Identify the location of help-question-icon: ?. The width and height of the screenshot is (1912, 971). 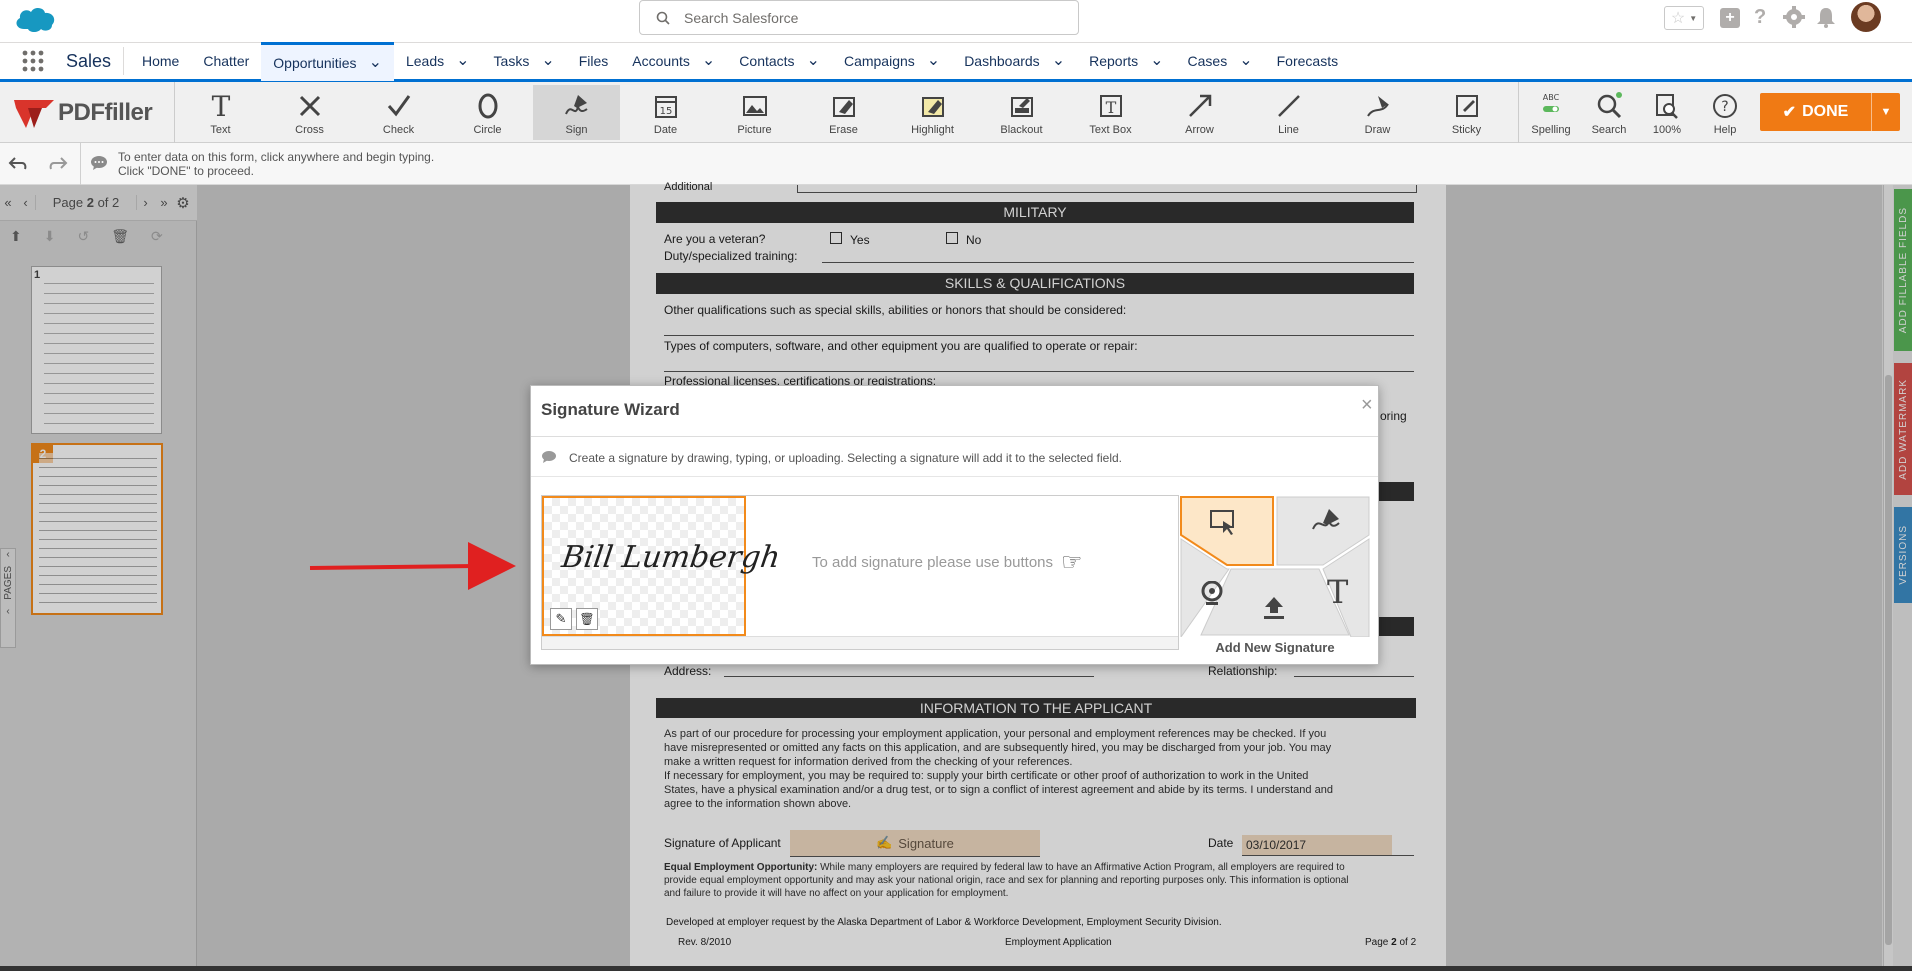
(1760, 17).